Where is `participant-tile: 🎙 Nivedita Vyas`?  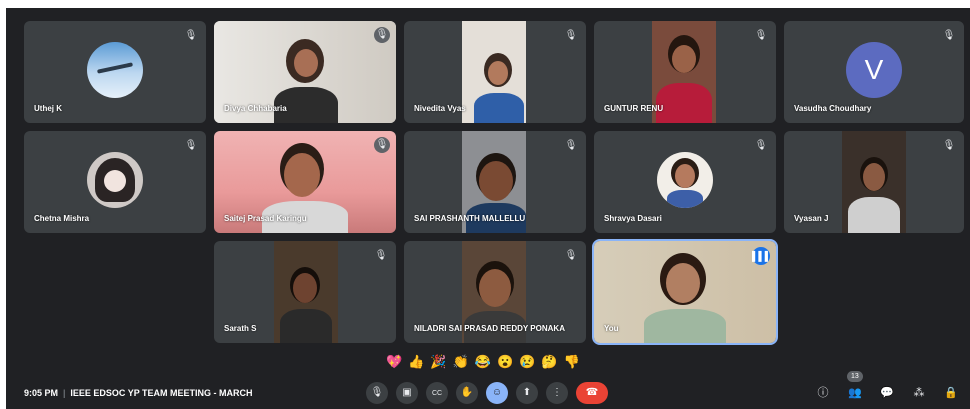 participant-tile: 🎙 Nivedita Vyas is located at coordinates (495, 72).